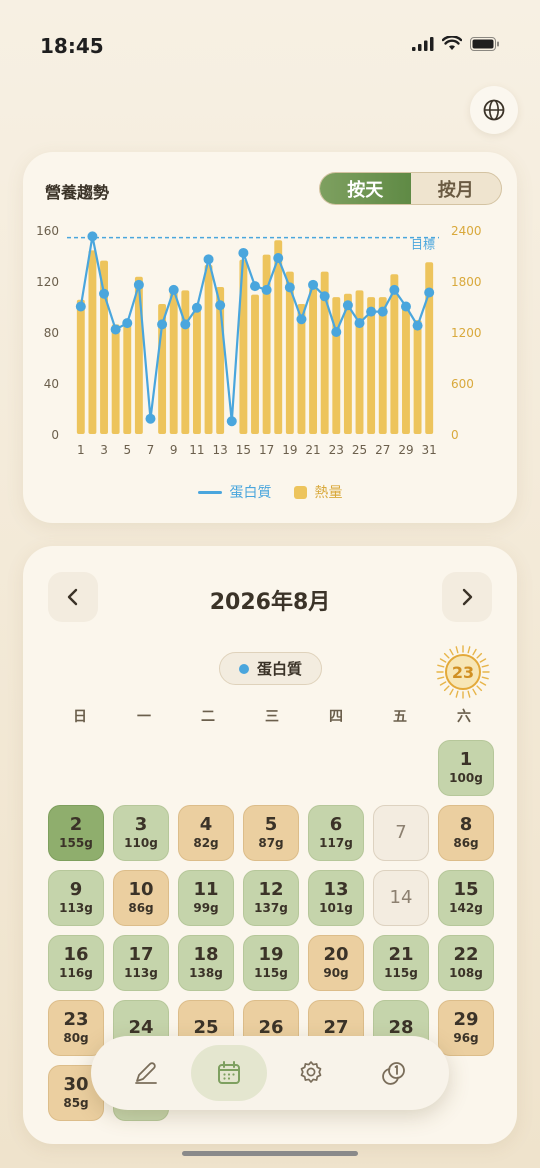  Describe the element at coordinates (400, 717) in the screenshot. I see `weekday-label: 五` at that location.